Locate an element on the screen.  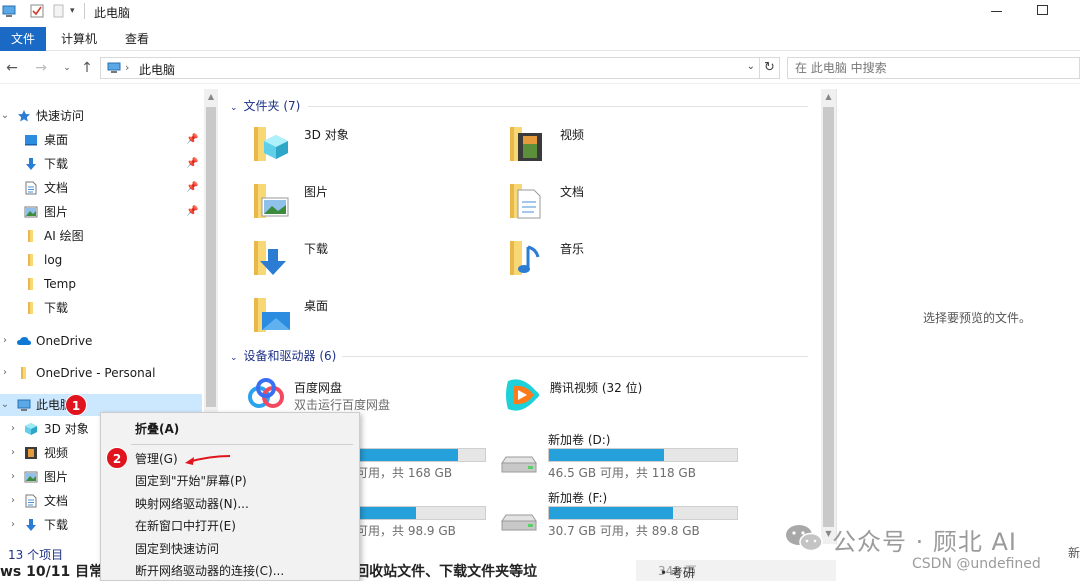
nav-item-log: log is located at coordinates (102, 260).